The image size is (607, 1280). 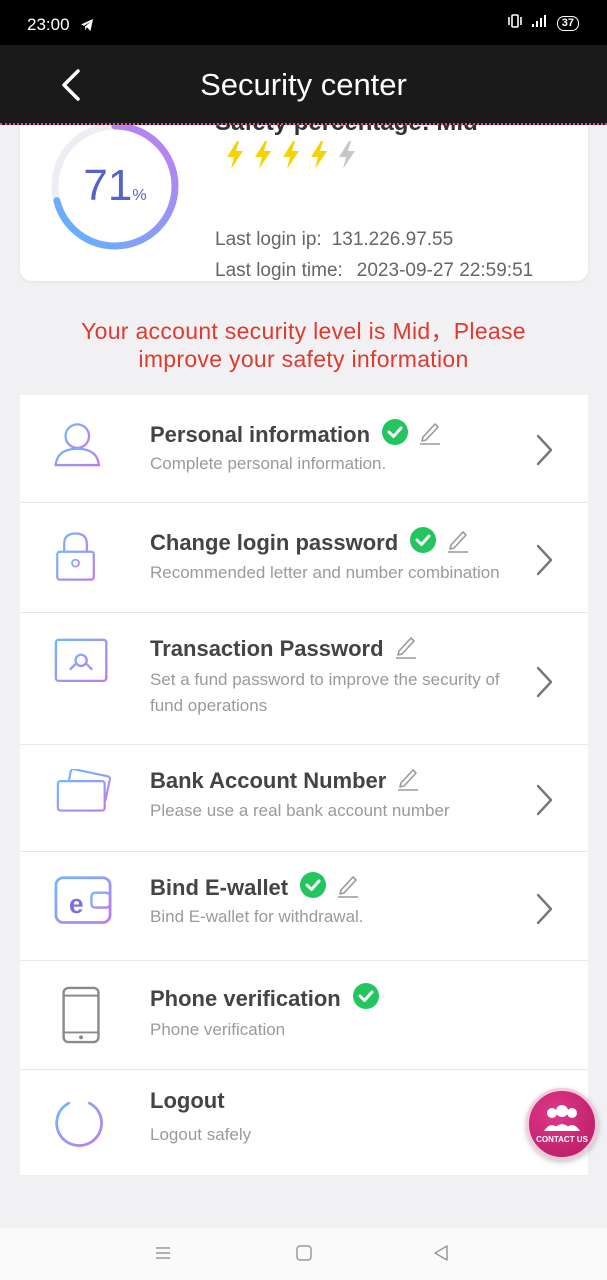 What do you see at coordinates (87, 27) in the screenshot?
I see `telegram-icon` at bounding box center [87, 27].